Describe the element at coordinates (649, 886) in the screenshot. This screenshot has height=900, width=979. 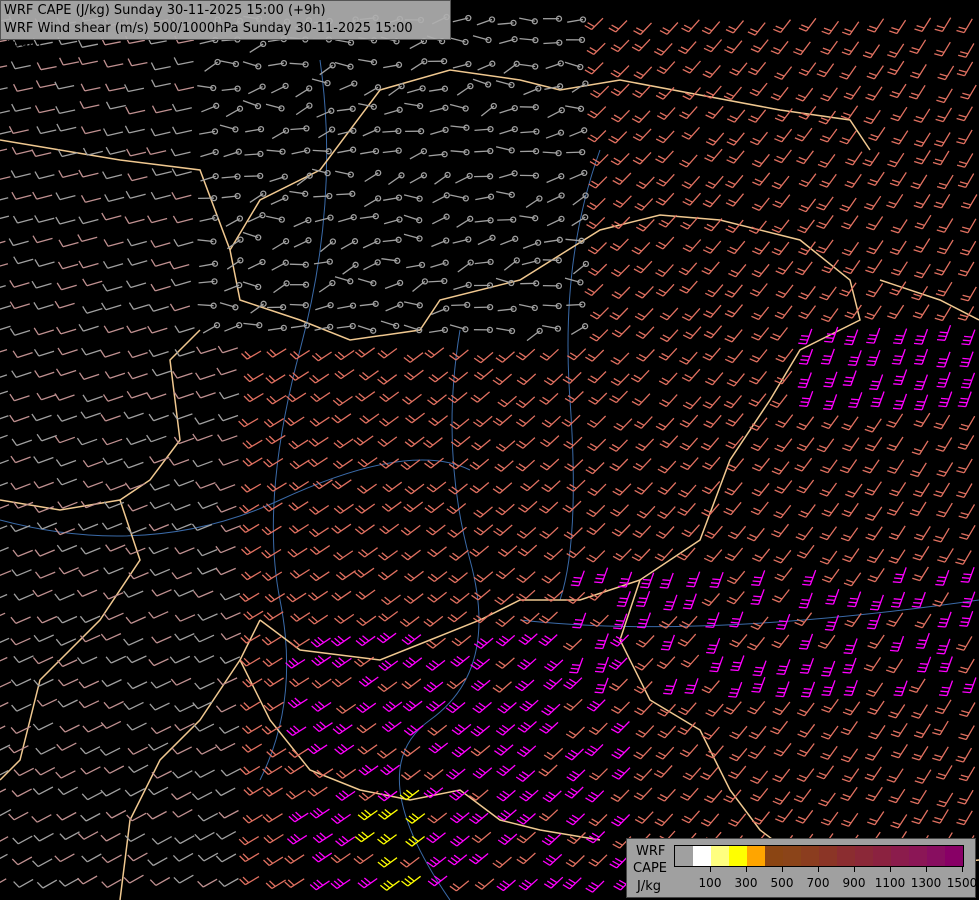
I see `legend-label-unit: J/kg` at that location.